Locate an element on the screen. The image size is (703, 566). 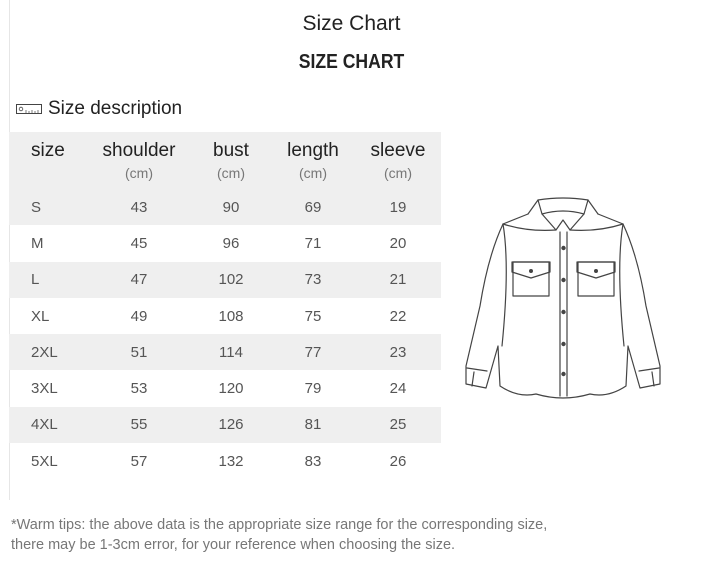
bust-cell: 90 is located at coordinates (231, 207).